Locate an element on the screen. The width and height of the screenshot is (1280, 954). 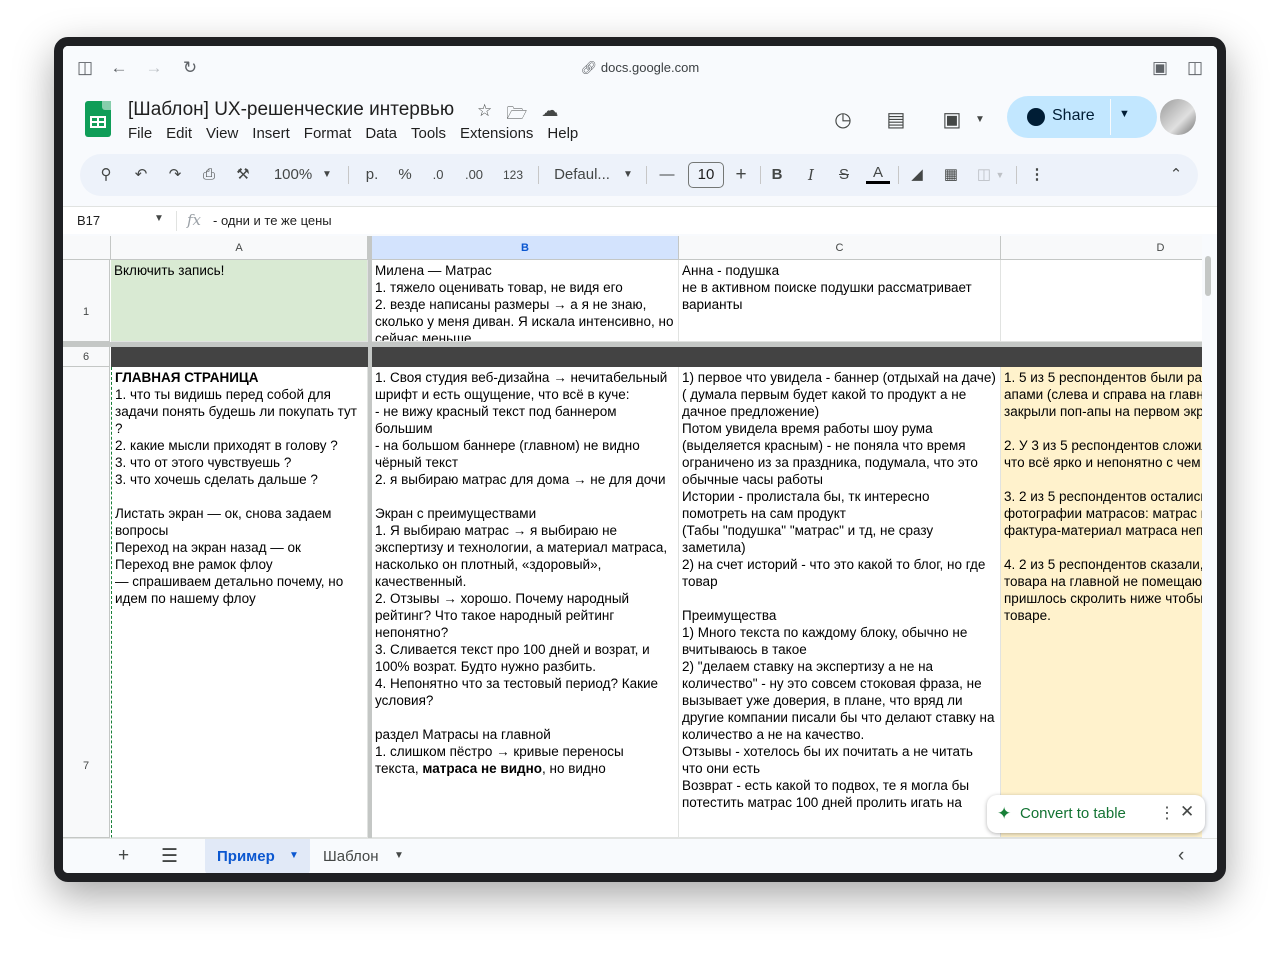
merge-dropdown-icon: ▼ is located at coordinates (1000, 175).